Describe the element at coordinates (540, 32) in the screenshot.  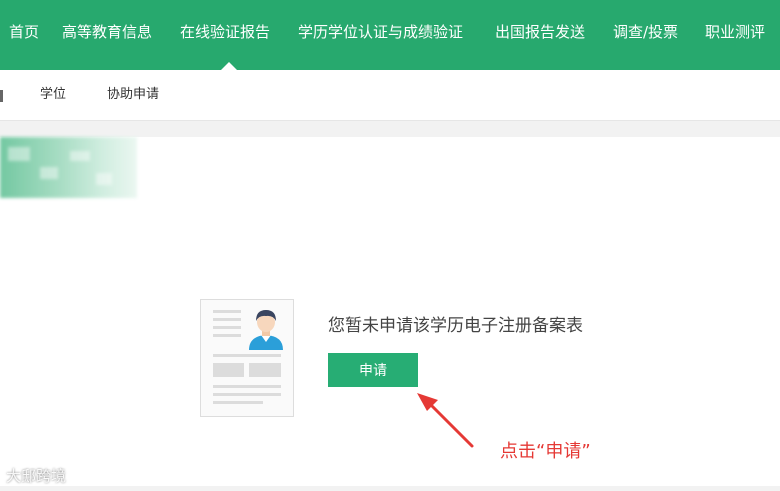
I see `top-nav-overseas-report-delivery: 出国报告发送` at that location.